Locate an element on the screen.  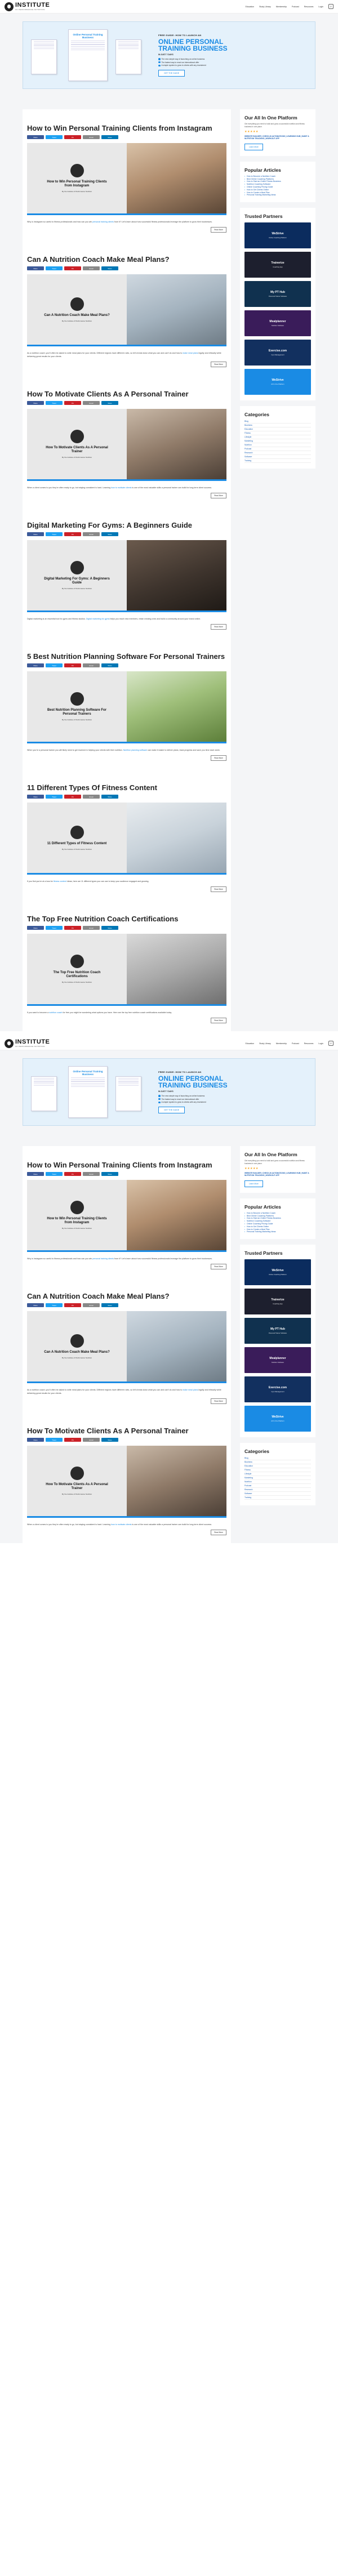
category-link: Education is located at coordinates (277, 1466).